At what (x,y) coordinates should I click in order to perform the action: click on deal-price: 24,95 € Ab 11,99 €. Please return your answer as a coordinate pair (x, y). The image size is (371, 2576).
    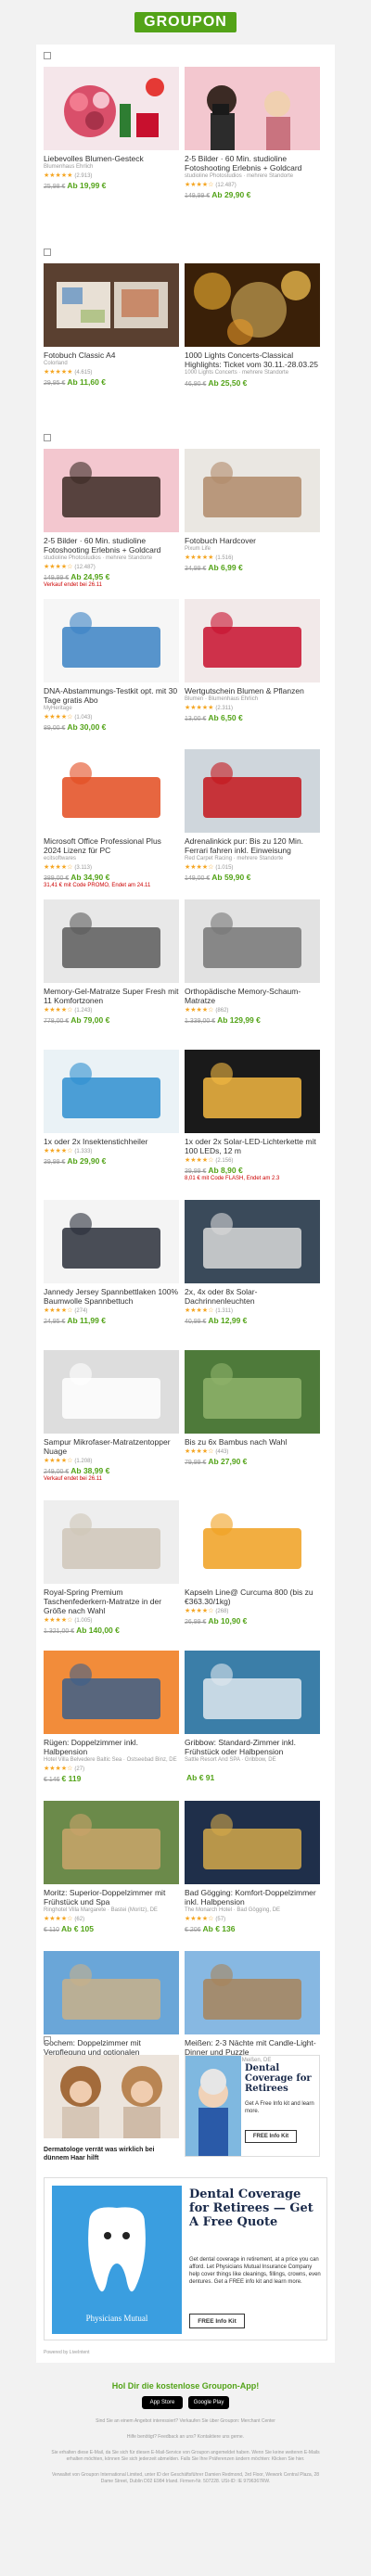
    Looking at the image, I should click on (75, 1320).